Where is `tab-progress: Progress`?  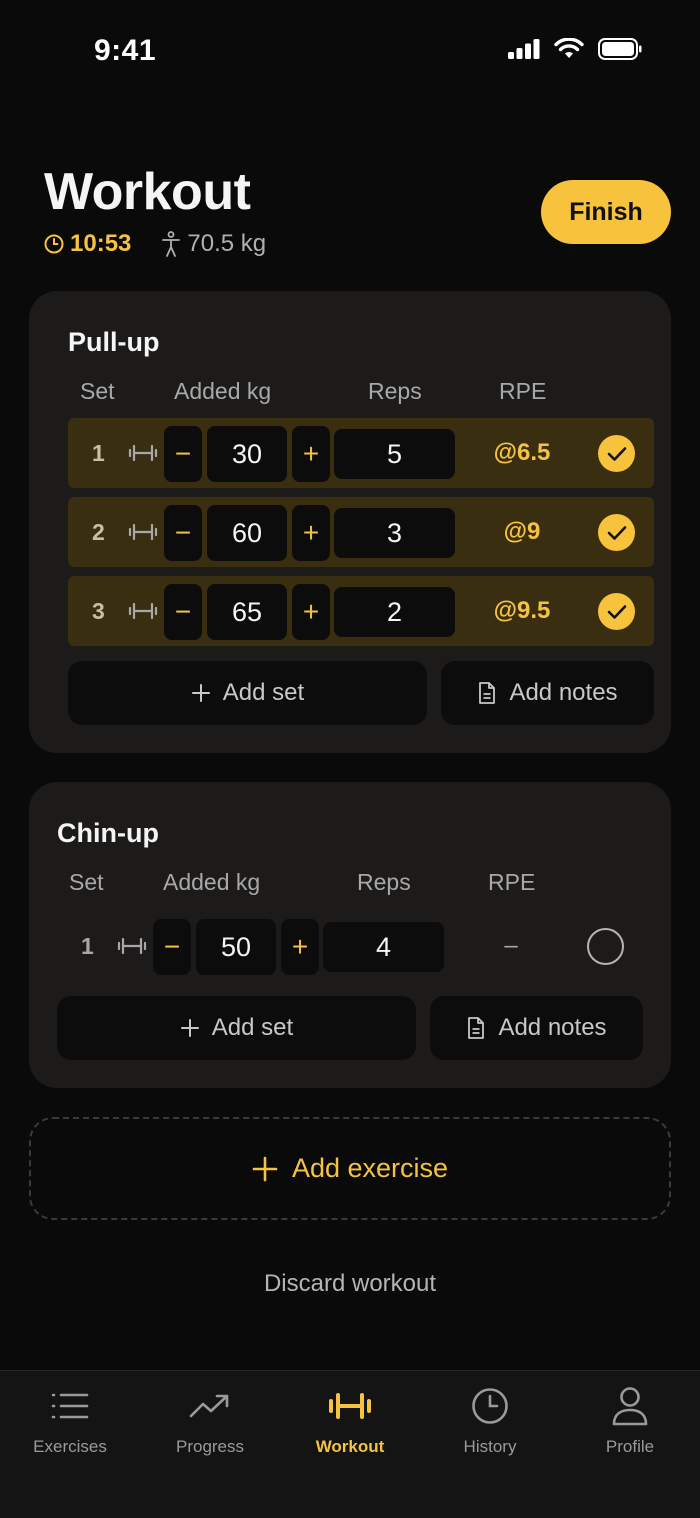 tab-progress: Progress is located at coordinates (210, 1421).